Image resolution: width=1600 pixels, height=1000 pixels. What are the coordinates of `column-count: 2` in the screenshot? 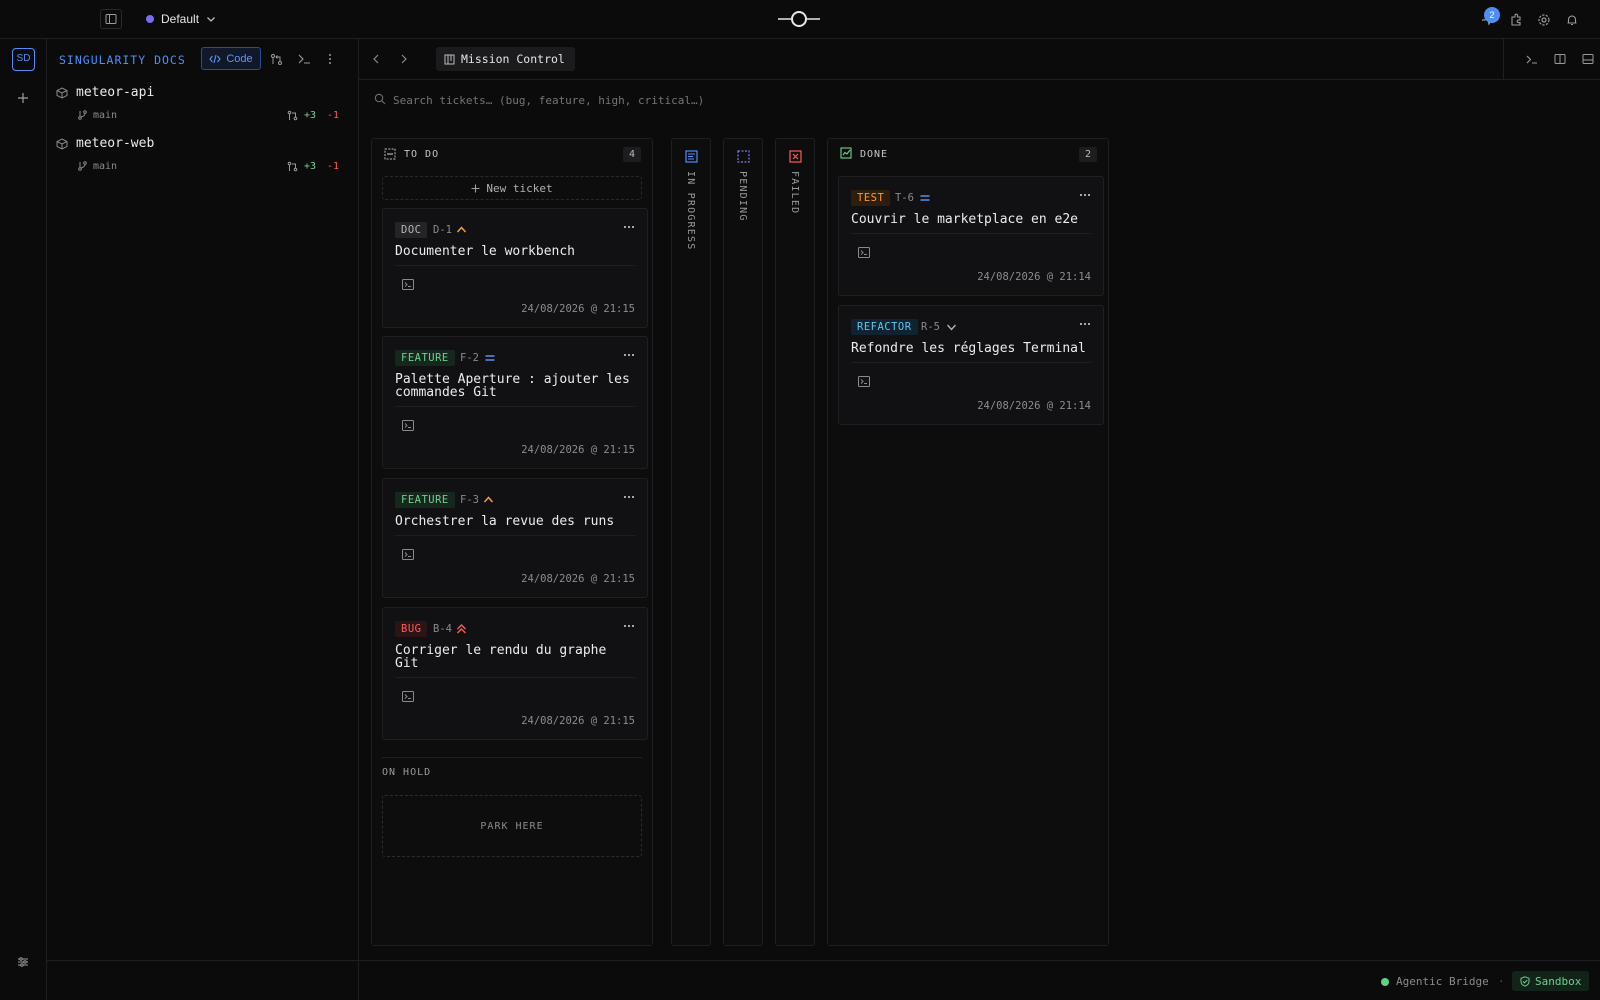 It's located at (1088, 154).